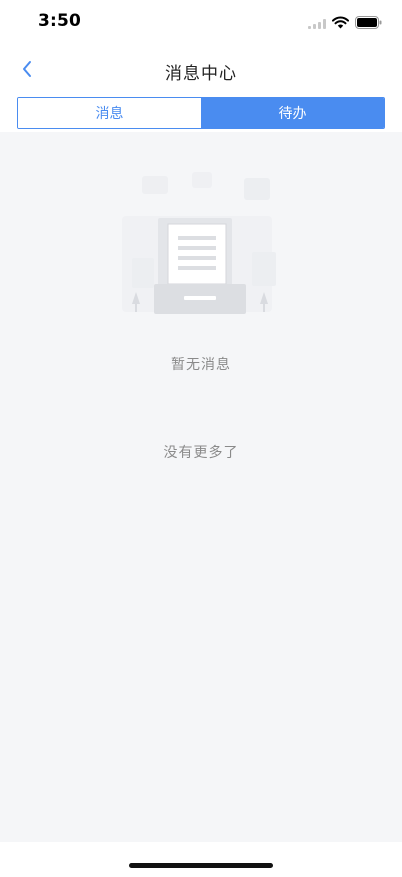  I want to click on no-more-text: 没有更多了, so click(201, 453).